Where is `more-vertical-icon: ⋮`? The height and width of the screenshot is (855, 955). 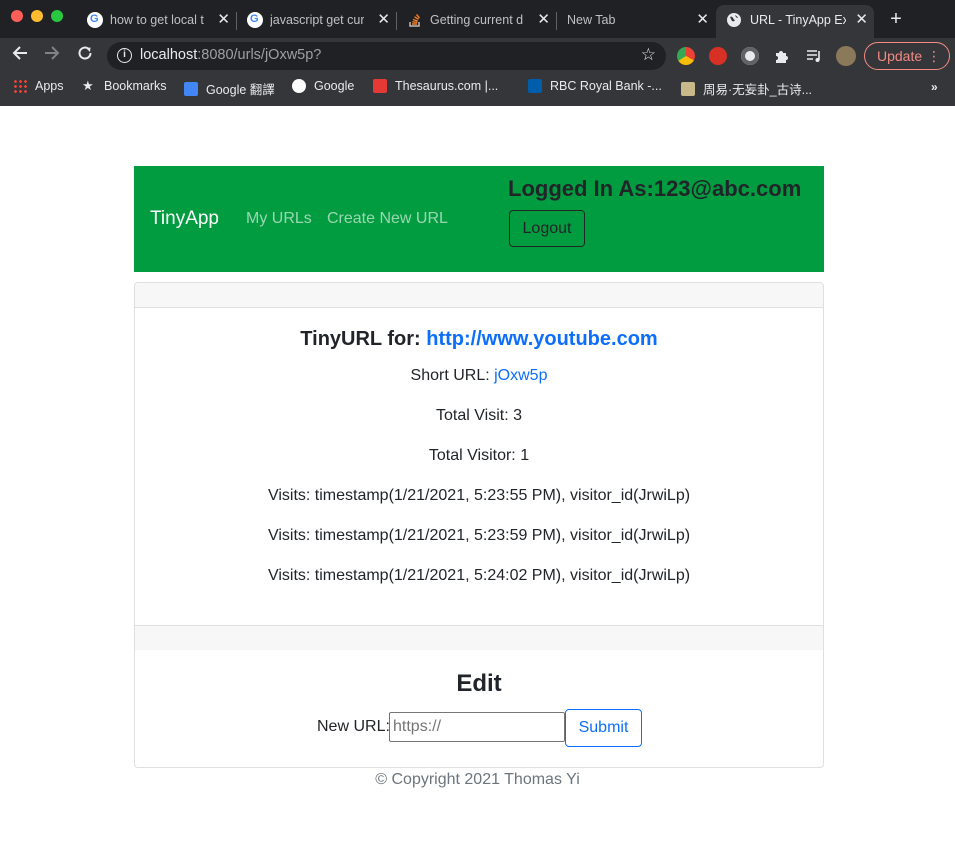
more-vertical-icon: ⋮ is located at coordinates (934, 56).